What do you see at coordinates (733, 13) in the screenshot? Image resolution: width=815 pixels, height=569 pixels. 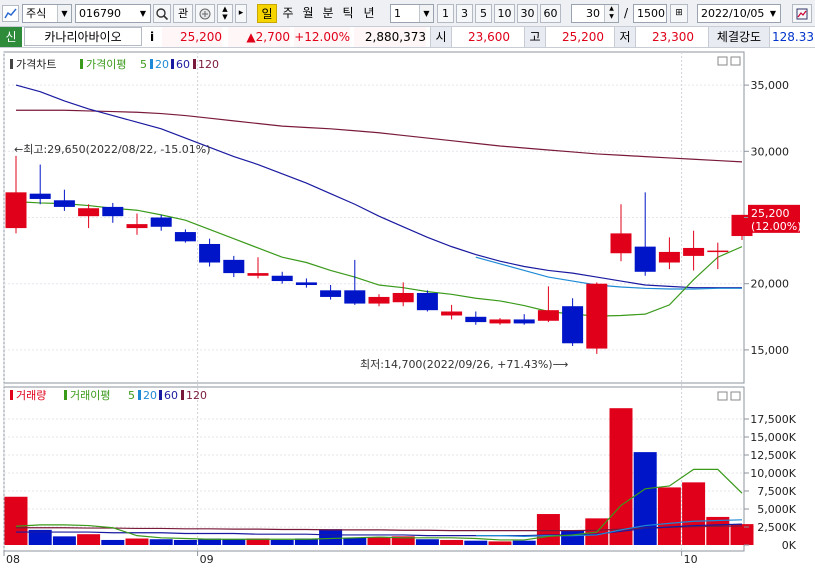 I see `date-value: 2022/10/05` at bounding box center [733, 13].